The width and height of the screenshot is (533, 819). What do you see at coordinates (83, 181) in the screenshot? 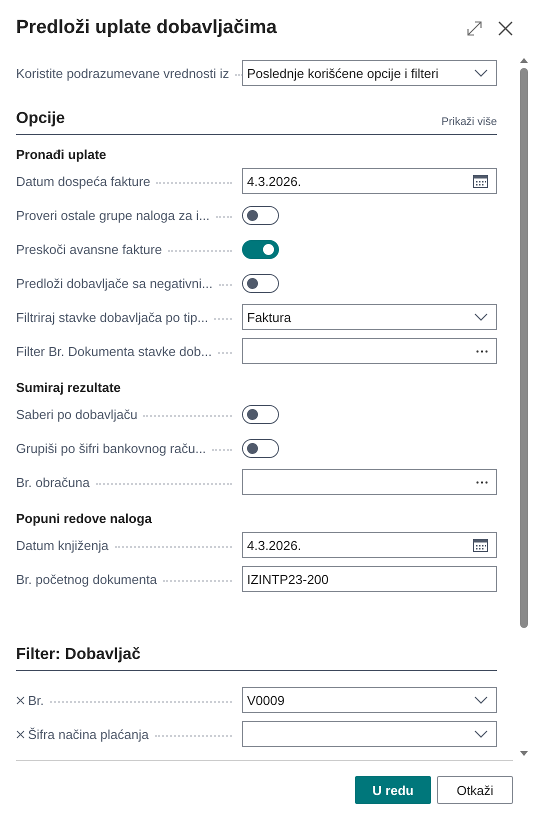
I see `field-label: Datum dospeća fakture` at bounding box center [83, 181].